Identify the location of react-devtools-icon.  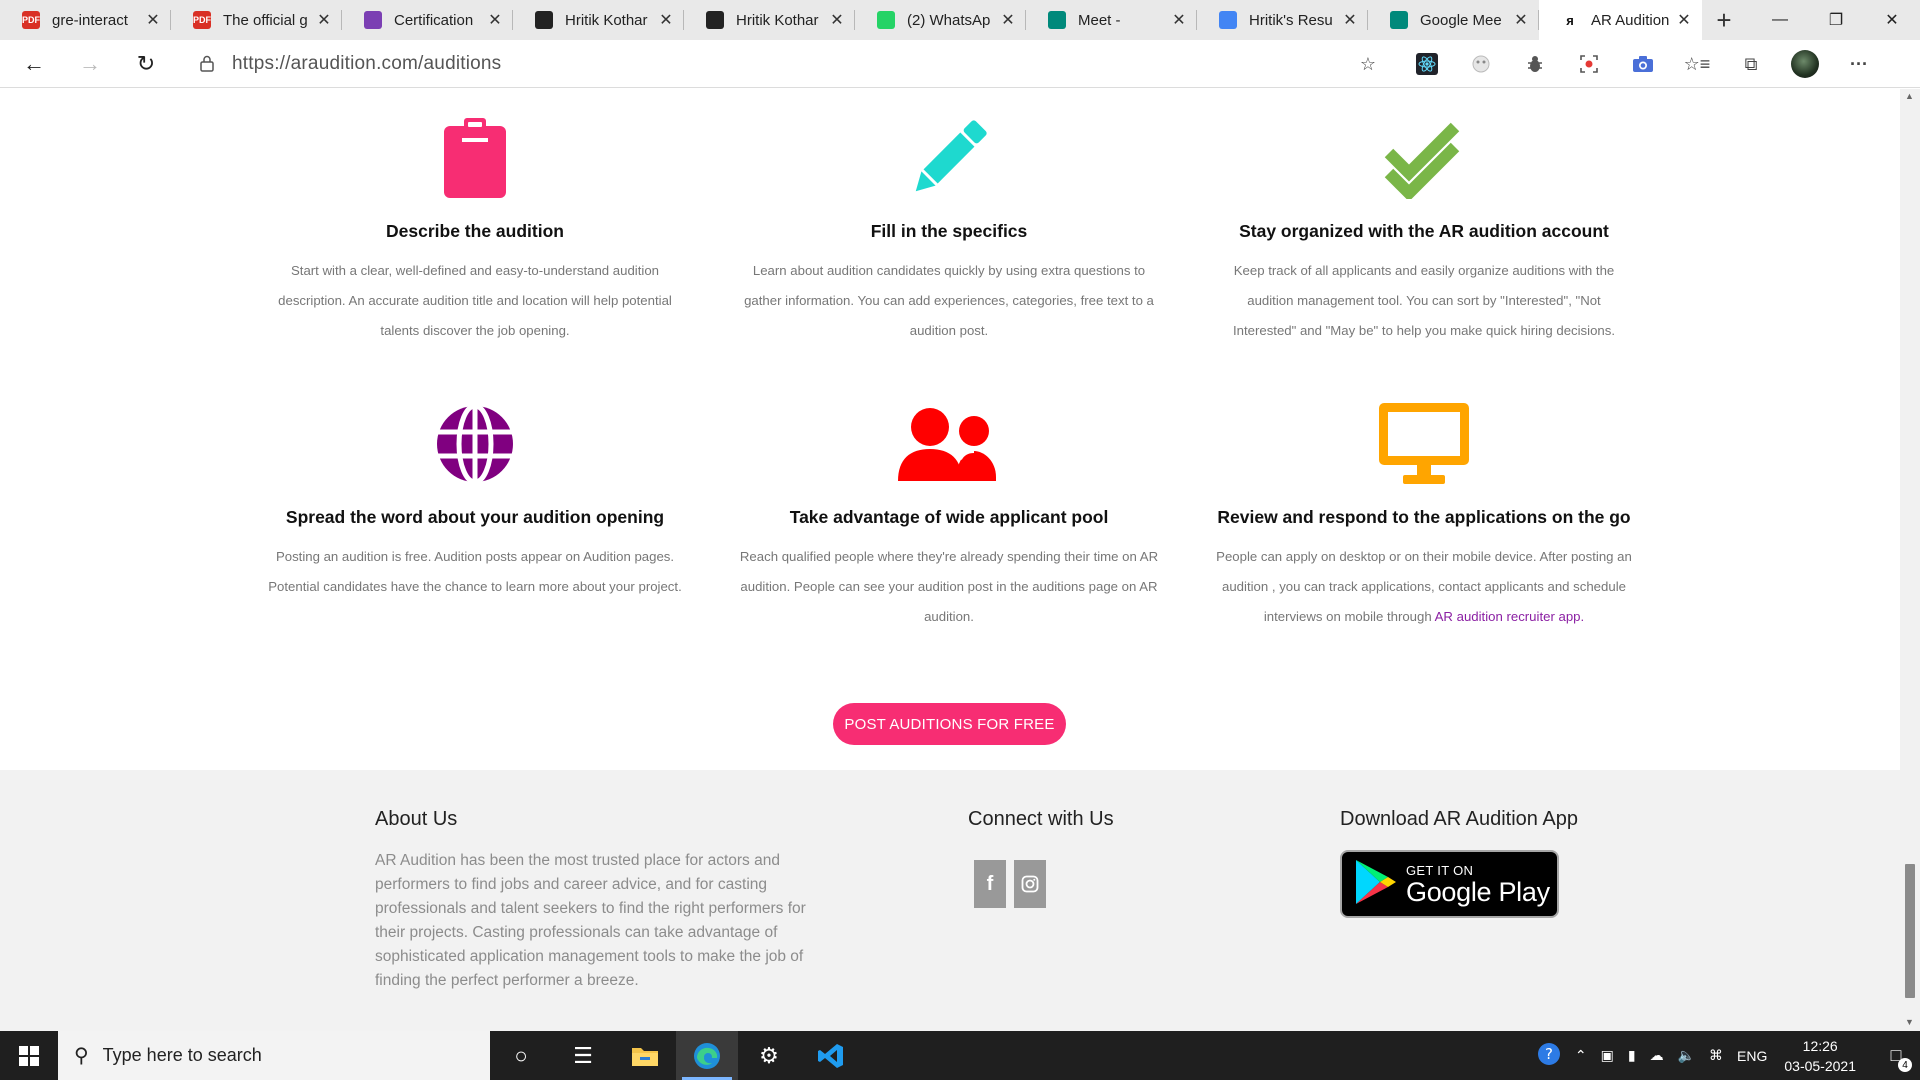
(1427, 64).